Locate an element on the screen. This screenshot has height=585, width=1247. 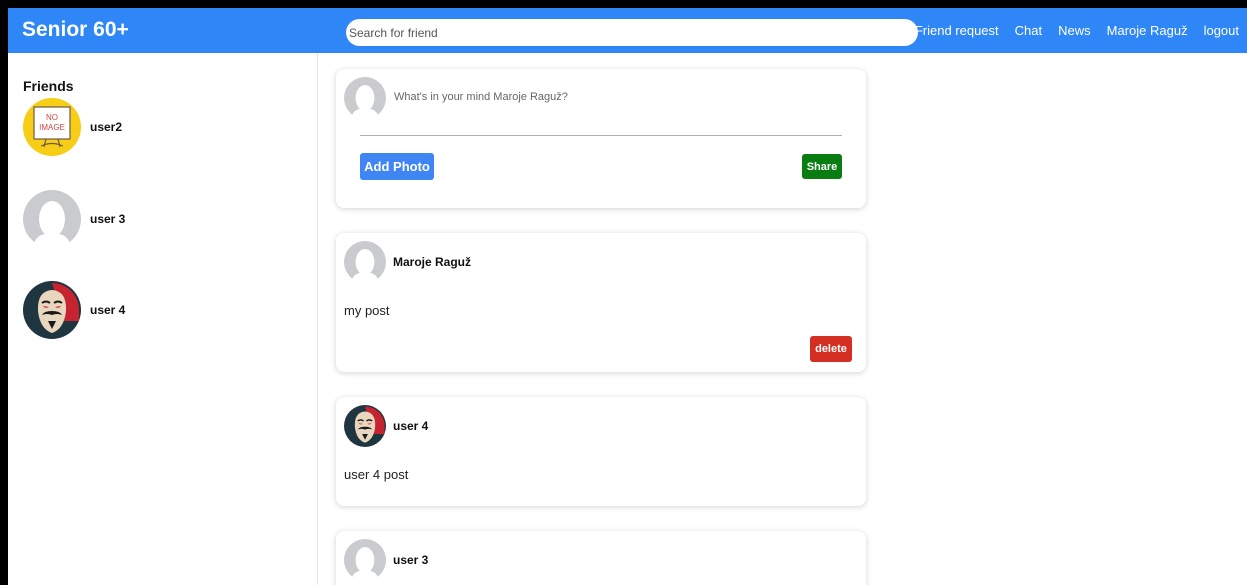
friend-name: user 3 is located at coordinates (108, 219).